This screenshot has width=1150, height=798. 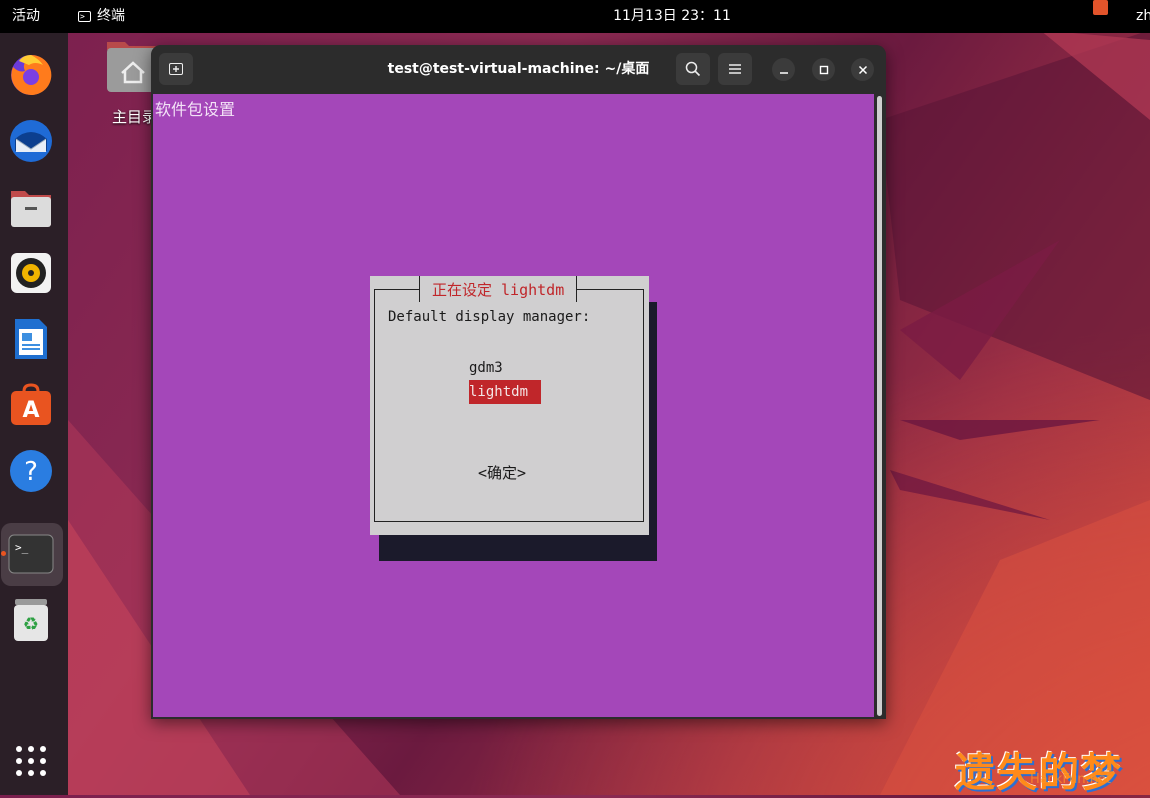 I want to click on ok-button: <确定>, so click(x=502, y=472).